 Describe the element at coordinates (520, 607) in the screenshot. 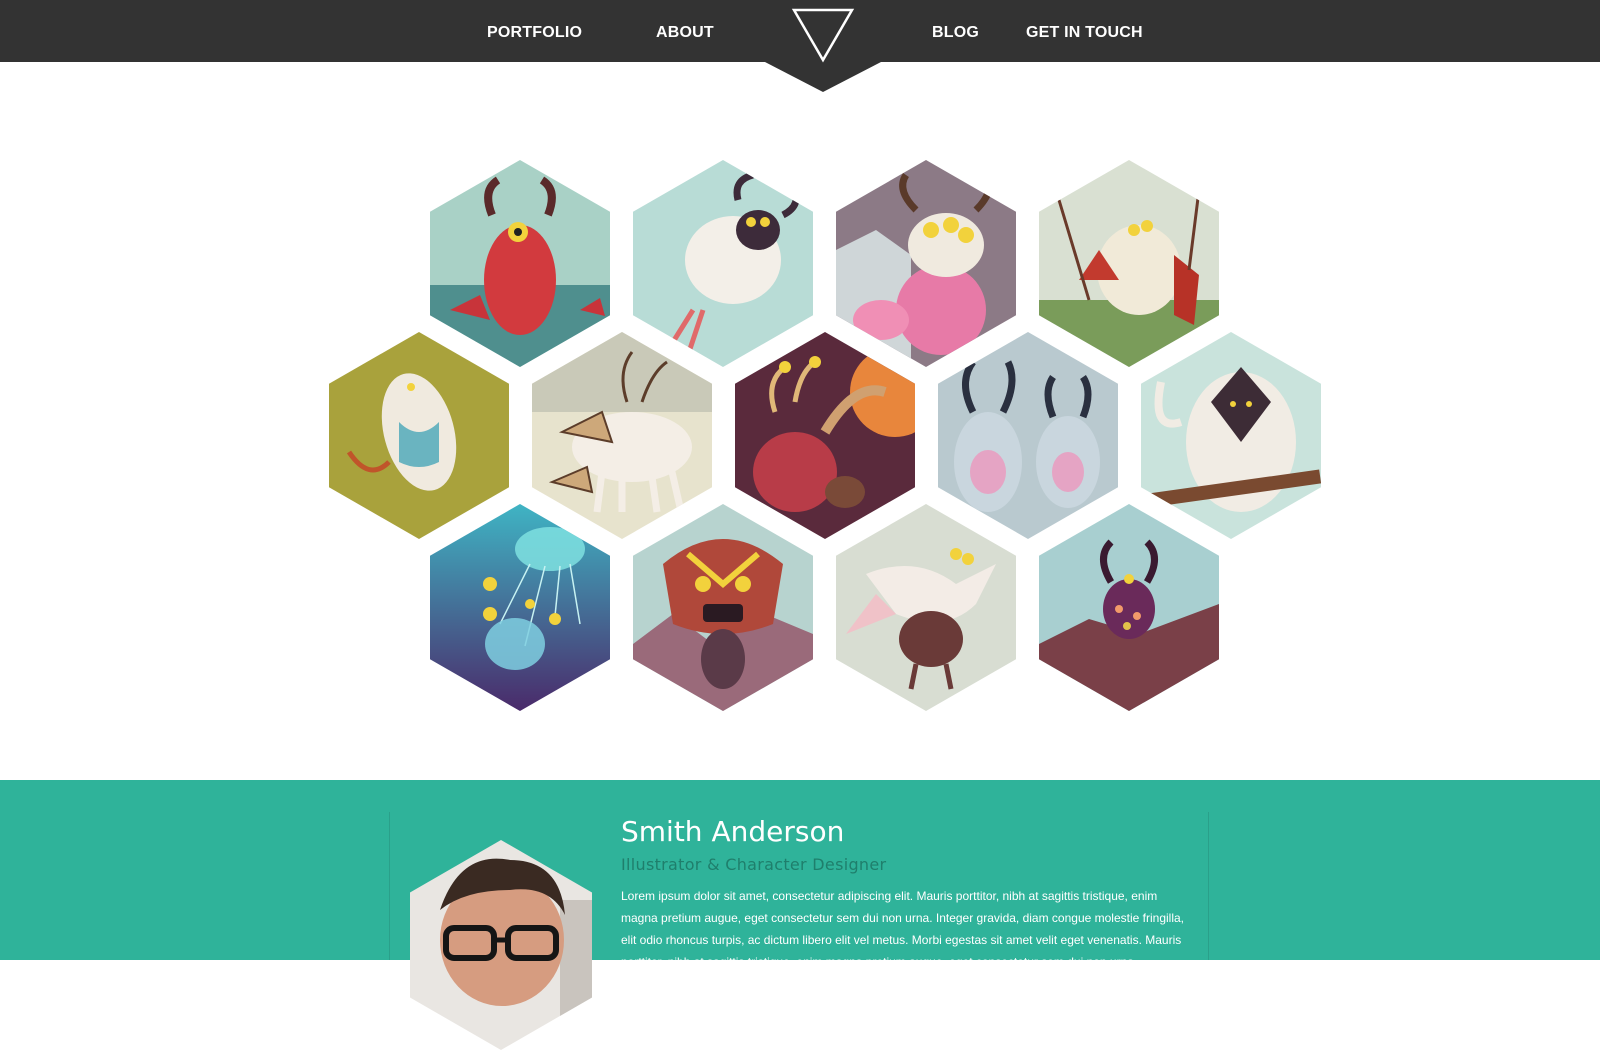

I see `portfolio-tile-jellyfish` at that location.